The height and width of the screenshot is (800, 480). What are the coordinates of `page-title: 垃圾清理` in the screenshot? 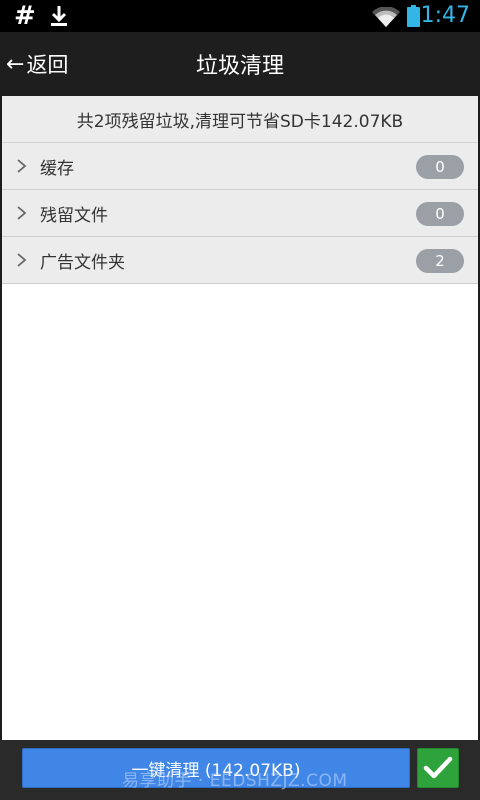 It's located at (239, 66).